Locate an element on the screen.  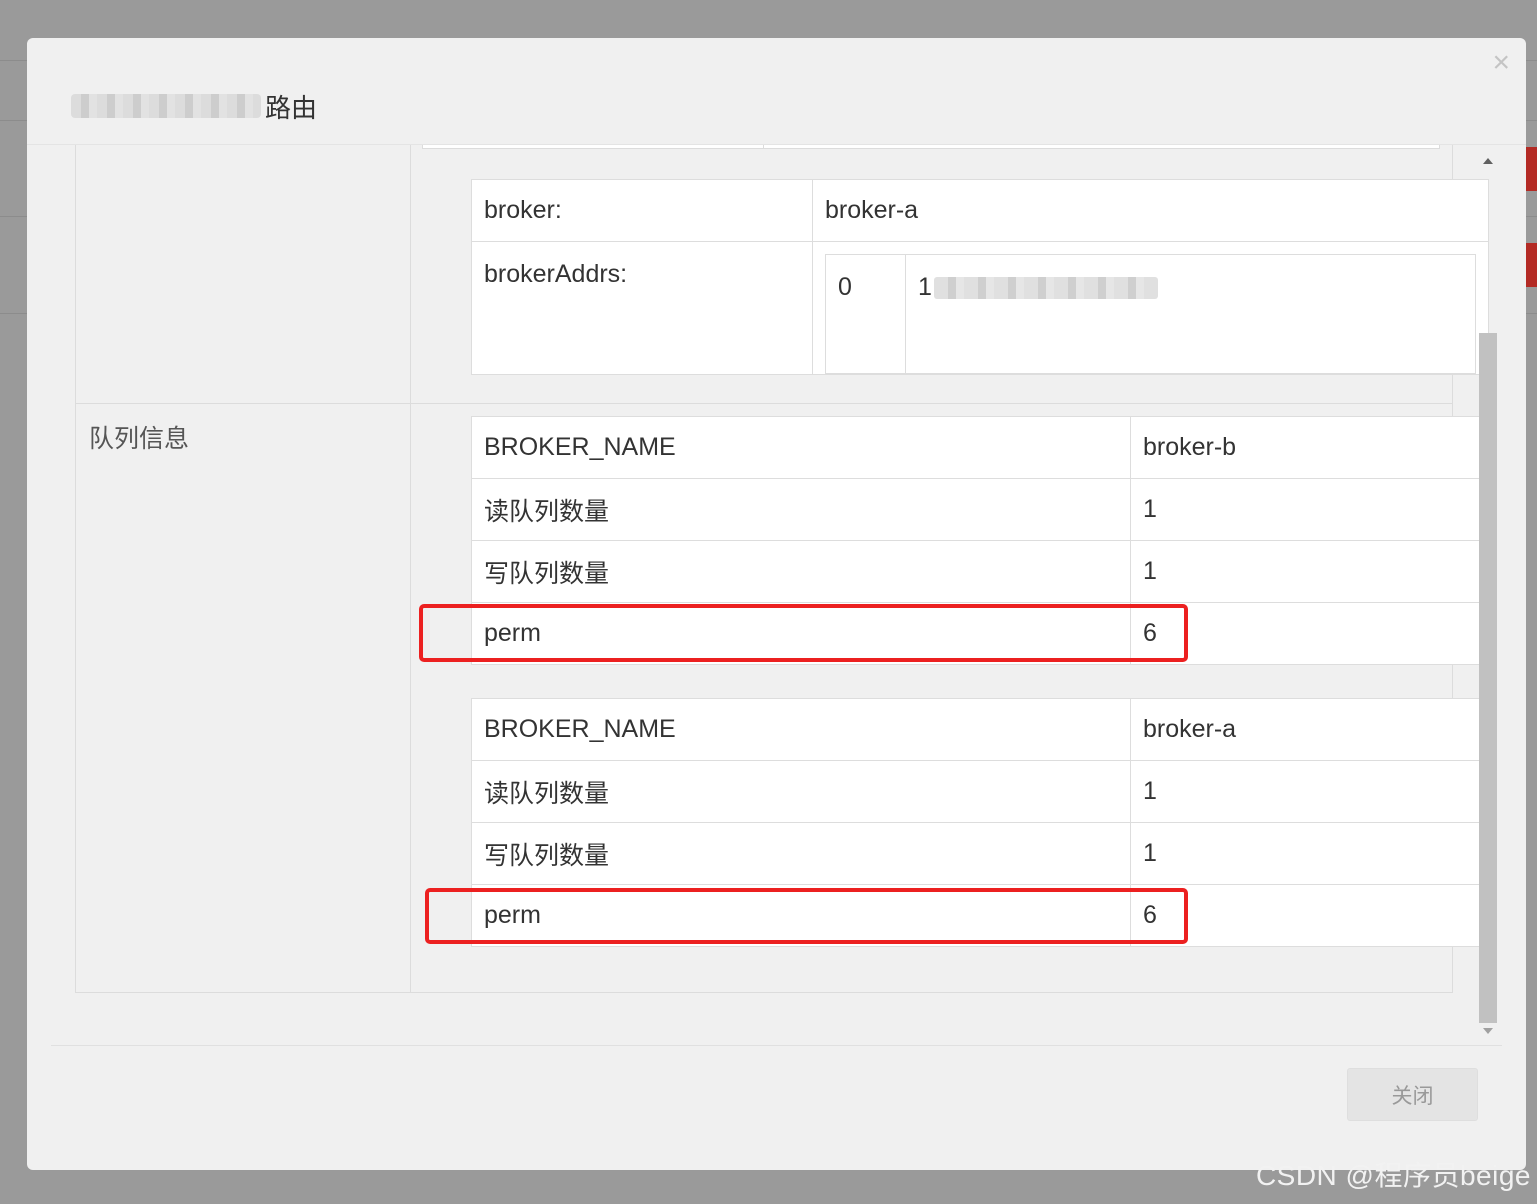
previous-table-fragment is located at coordinates (931, 147).